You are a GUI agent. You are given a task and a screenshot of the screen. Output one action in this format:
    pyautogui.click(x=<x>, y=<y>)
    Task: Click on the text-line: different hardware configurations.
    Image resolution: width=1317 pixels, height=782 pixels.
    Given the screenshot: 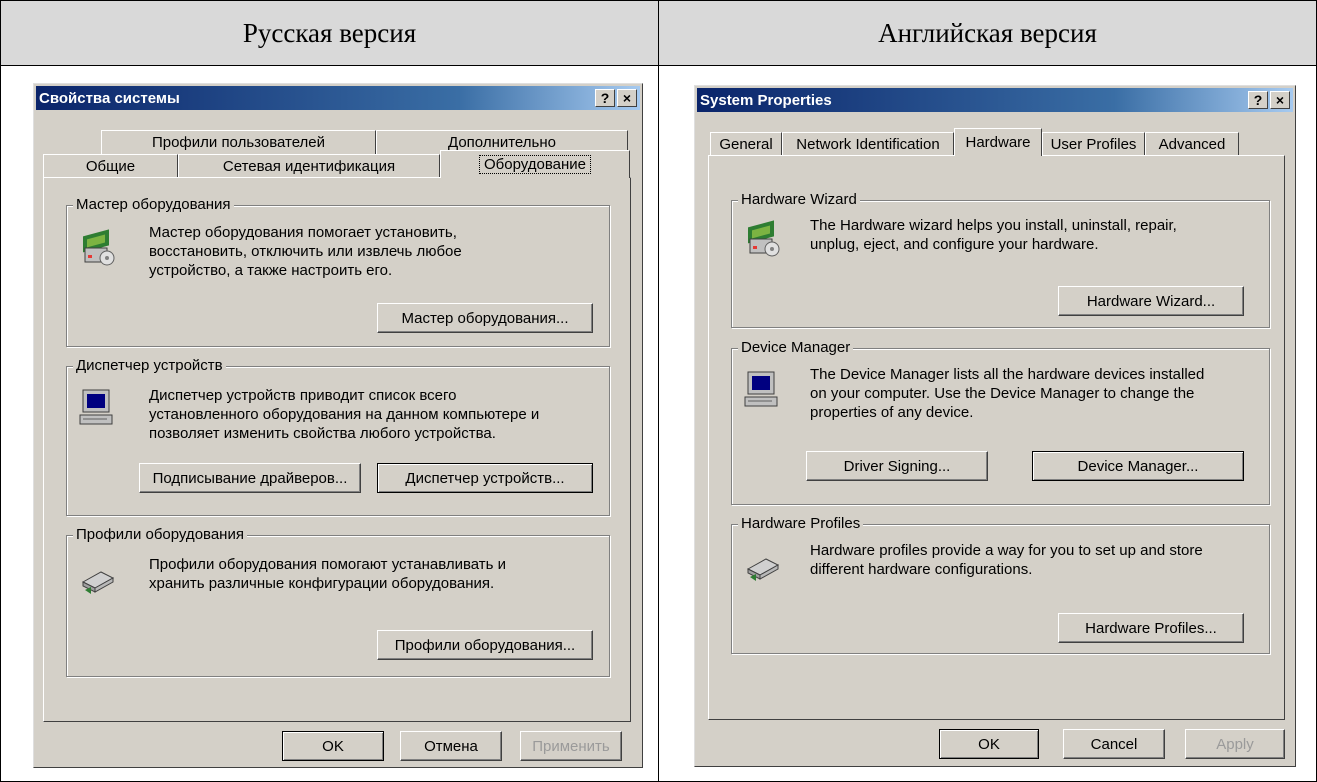 What is the action you would take?
    pyautogui.click(x=921, y=569)
    